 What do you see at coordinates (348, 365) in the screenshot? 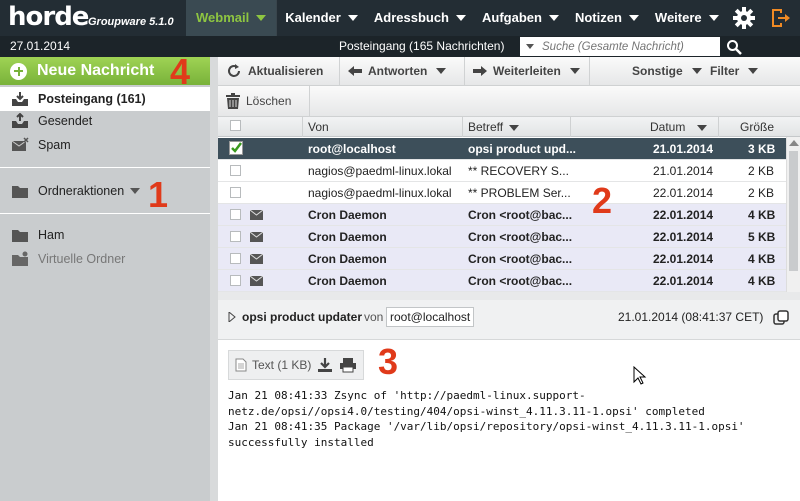
I see `print-icon` at bounding box center [348, 365].